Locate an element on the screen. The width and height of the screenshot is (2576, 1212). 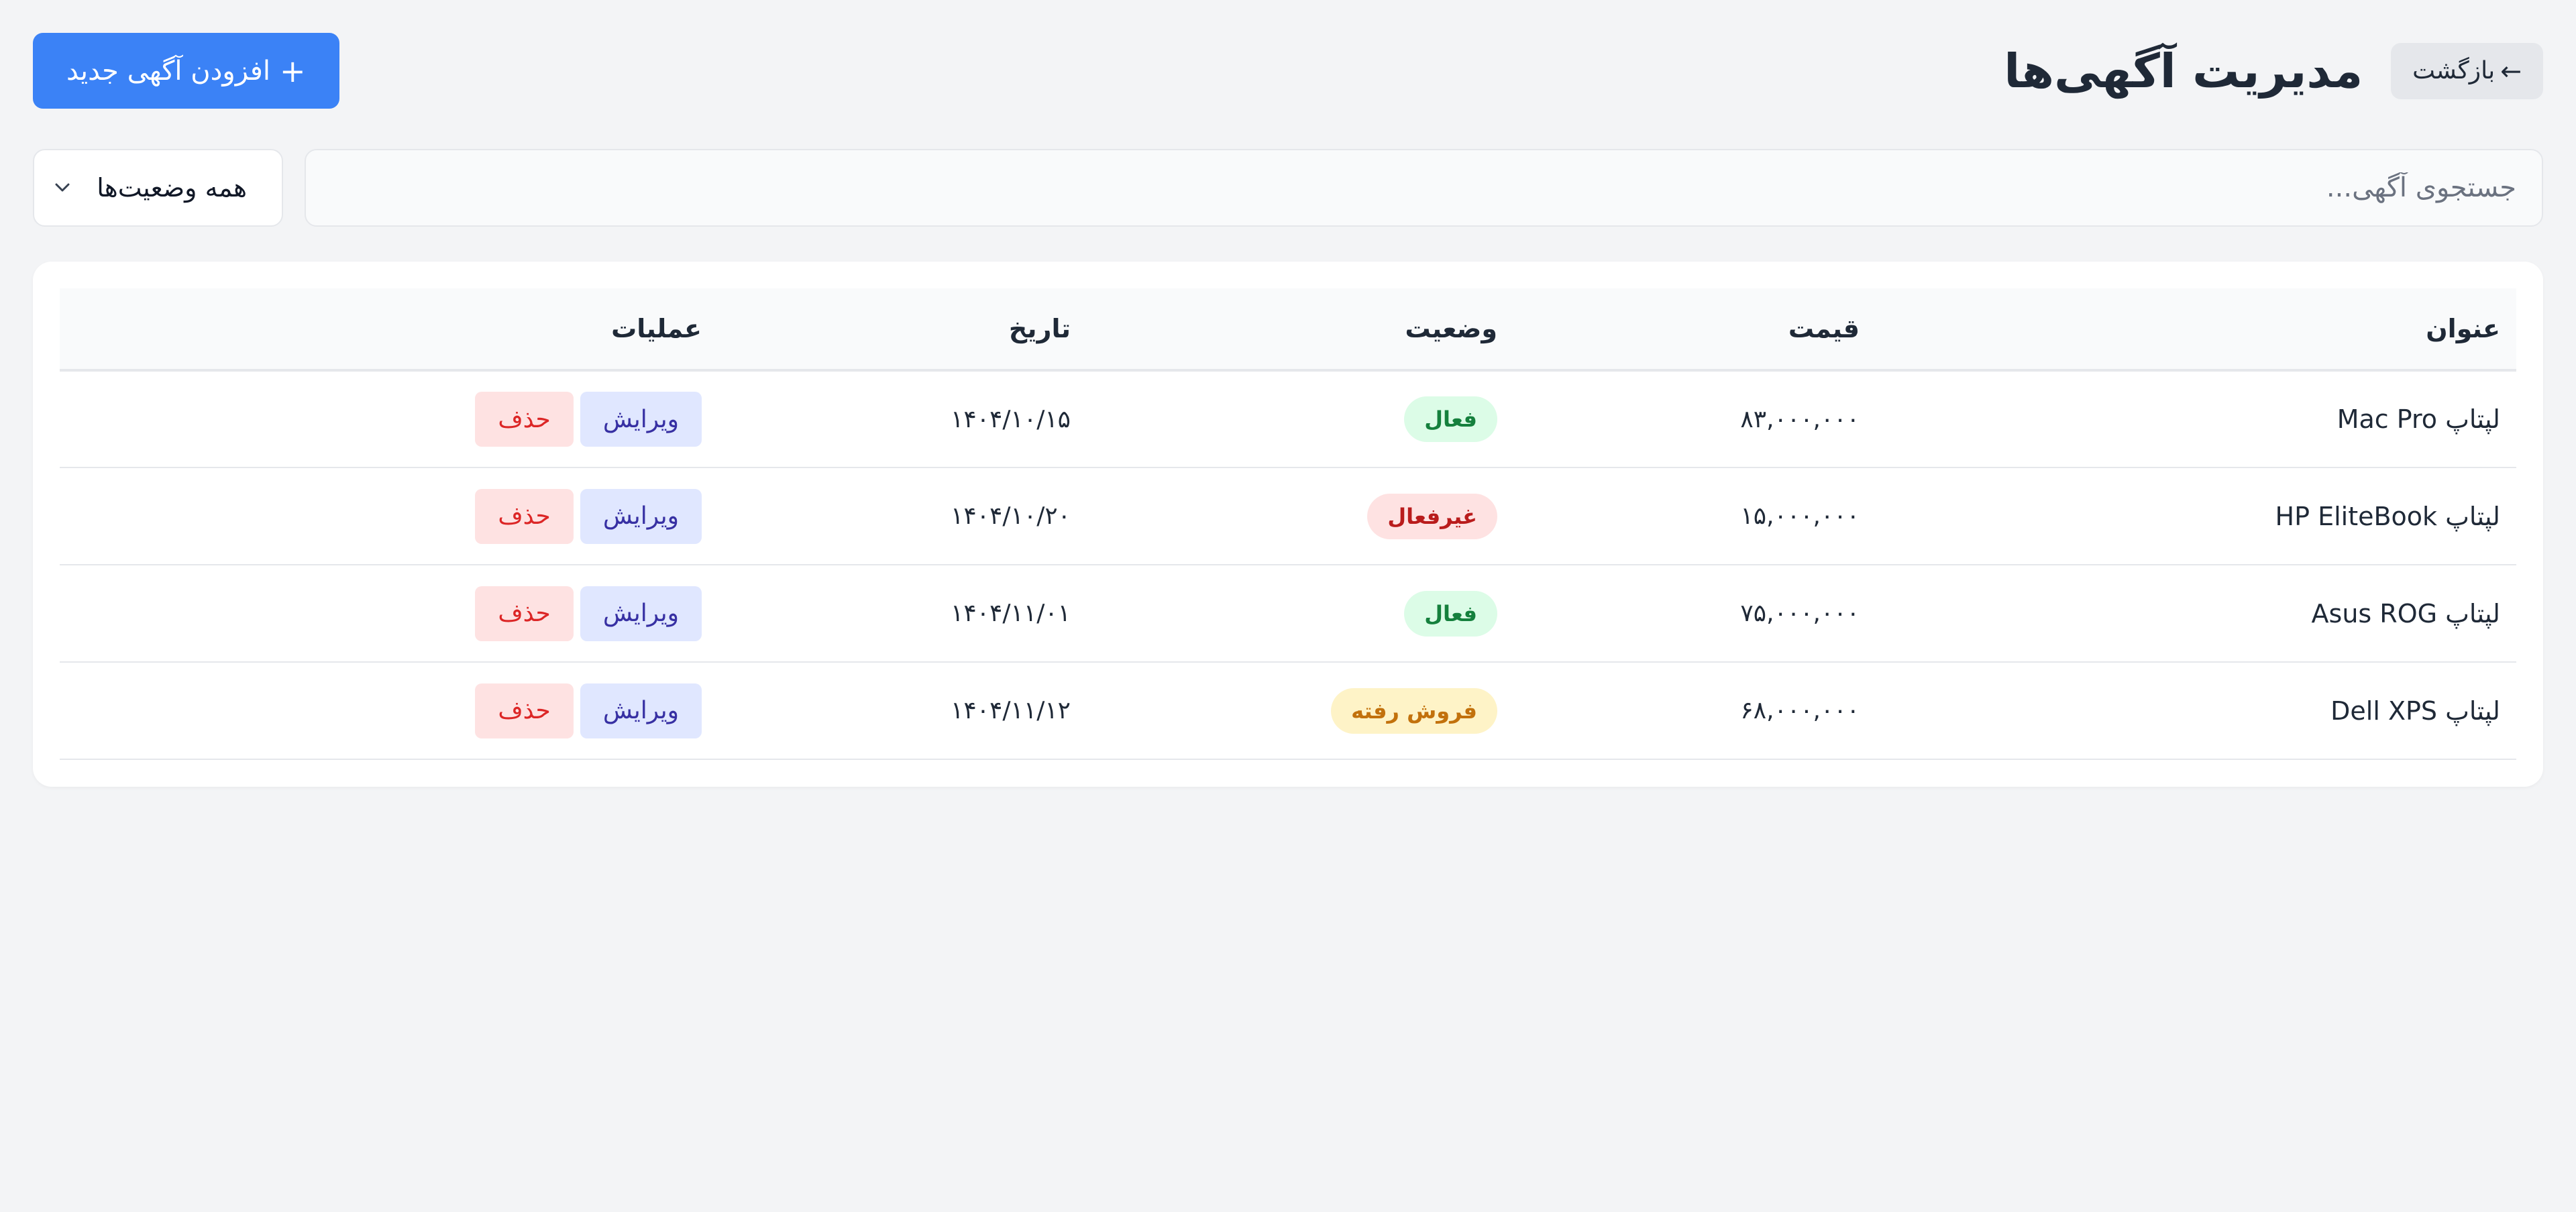
back-button-label: بازگشت is located at coordinates (2454, 71).